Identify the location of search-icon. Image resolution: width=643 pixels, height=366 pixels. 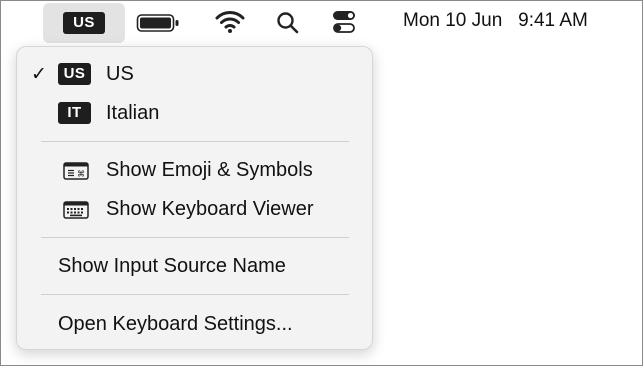
(288, 25).